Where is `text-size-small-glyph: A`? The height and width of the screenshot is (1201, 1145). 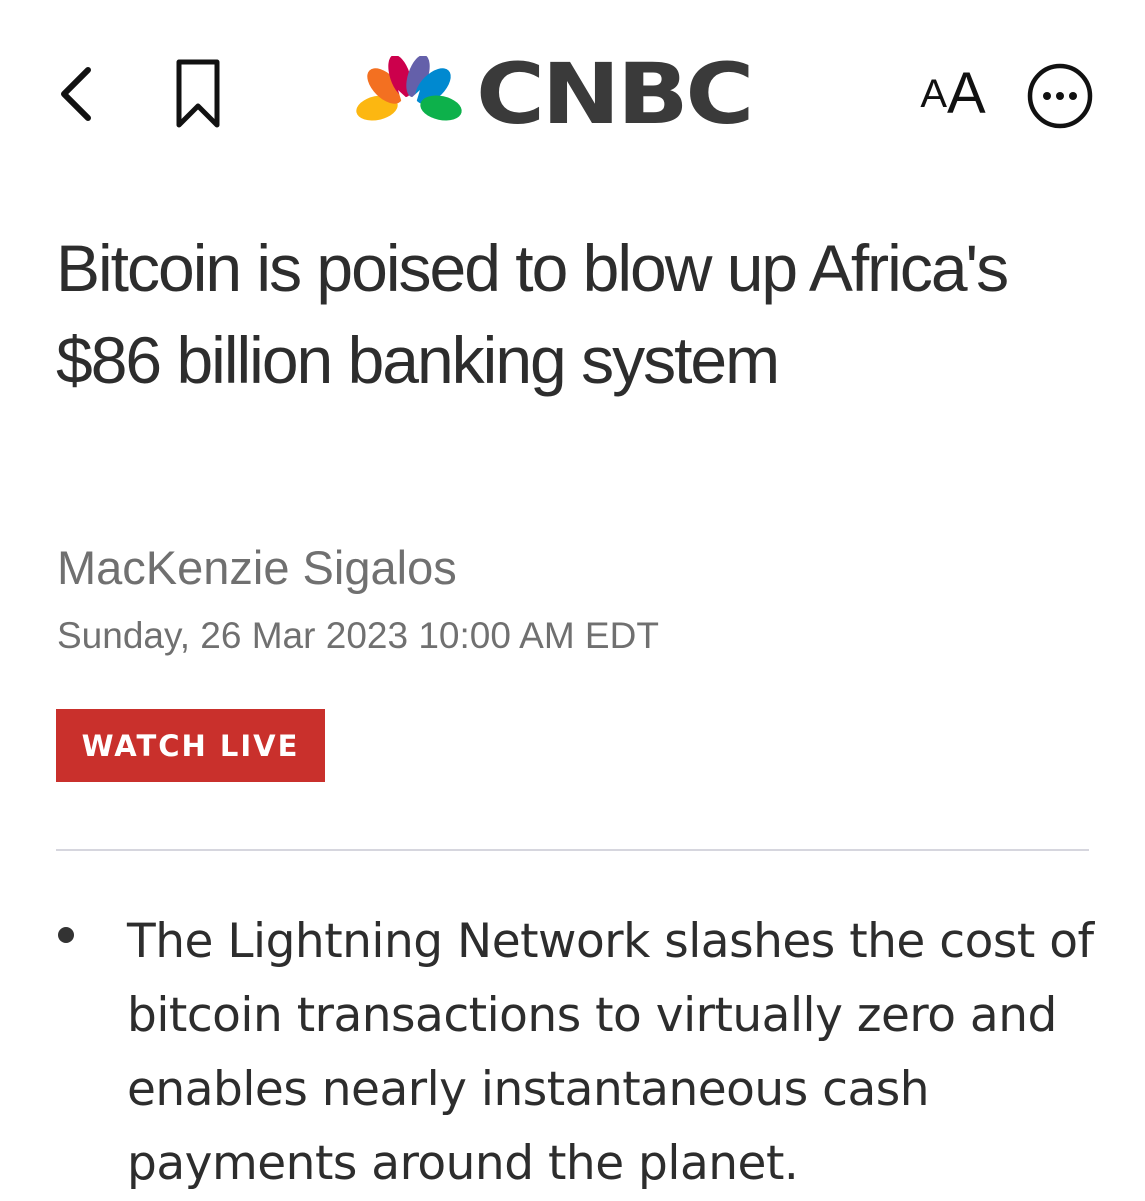
text-size-small-glyph: A is located at coordinates (933, 94).